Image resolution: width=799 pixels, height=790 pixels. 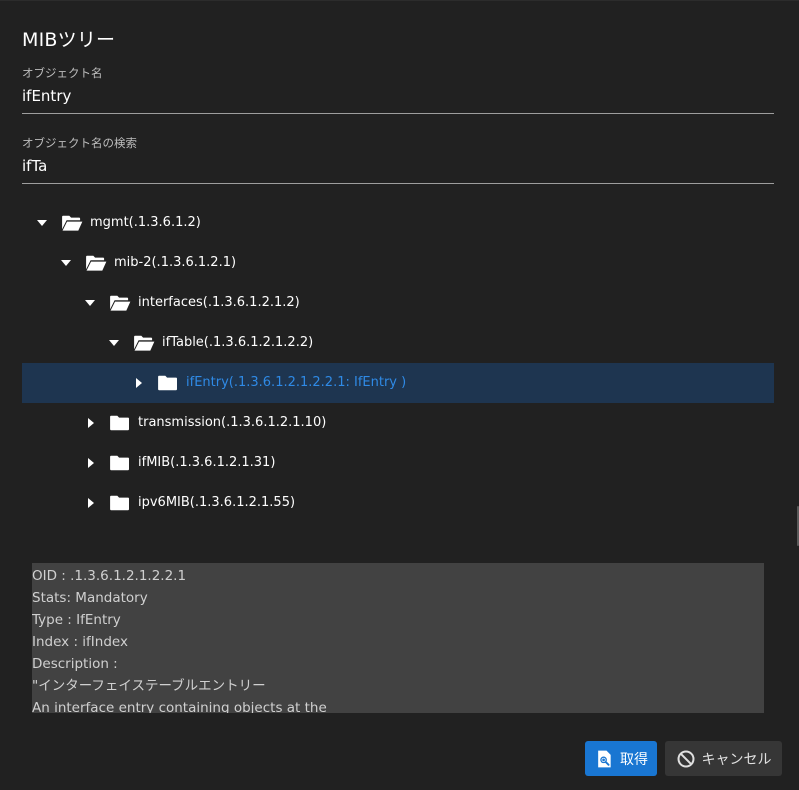 What do you see at coordinates (296, 382) in the screenshot?
I see `tree-node-label: ifEntry(.1.3.6.1.2.1.2.2.1: IfEntry )` at bounding box center [296, 382].